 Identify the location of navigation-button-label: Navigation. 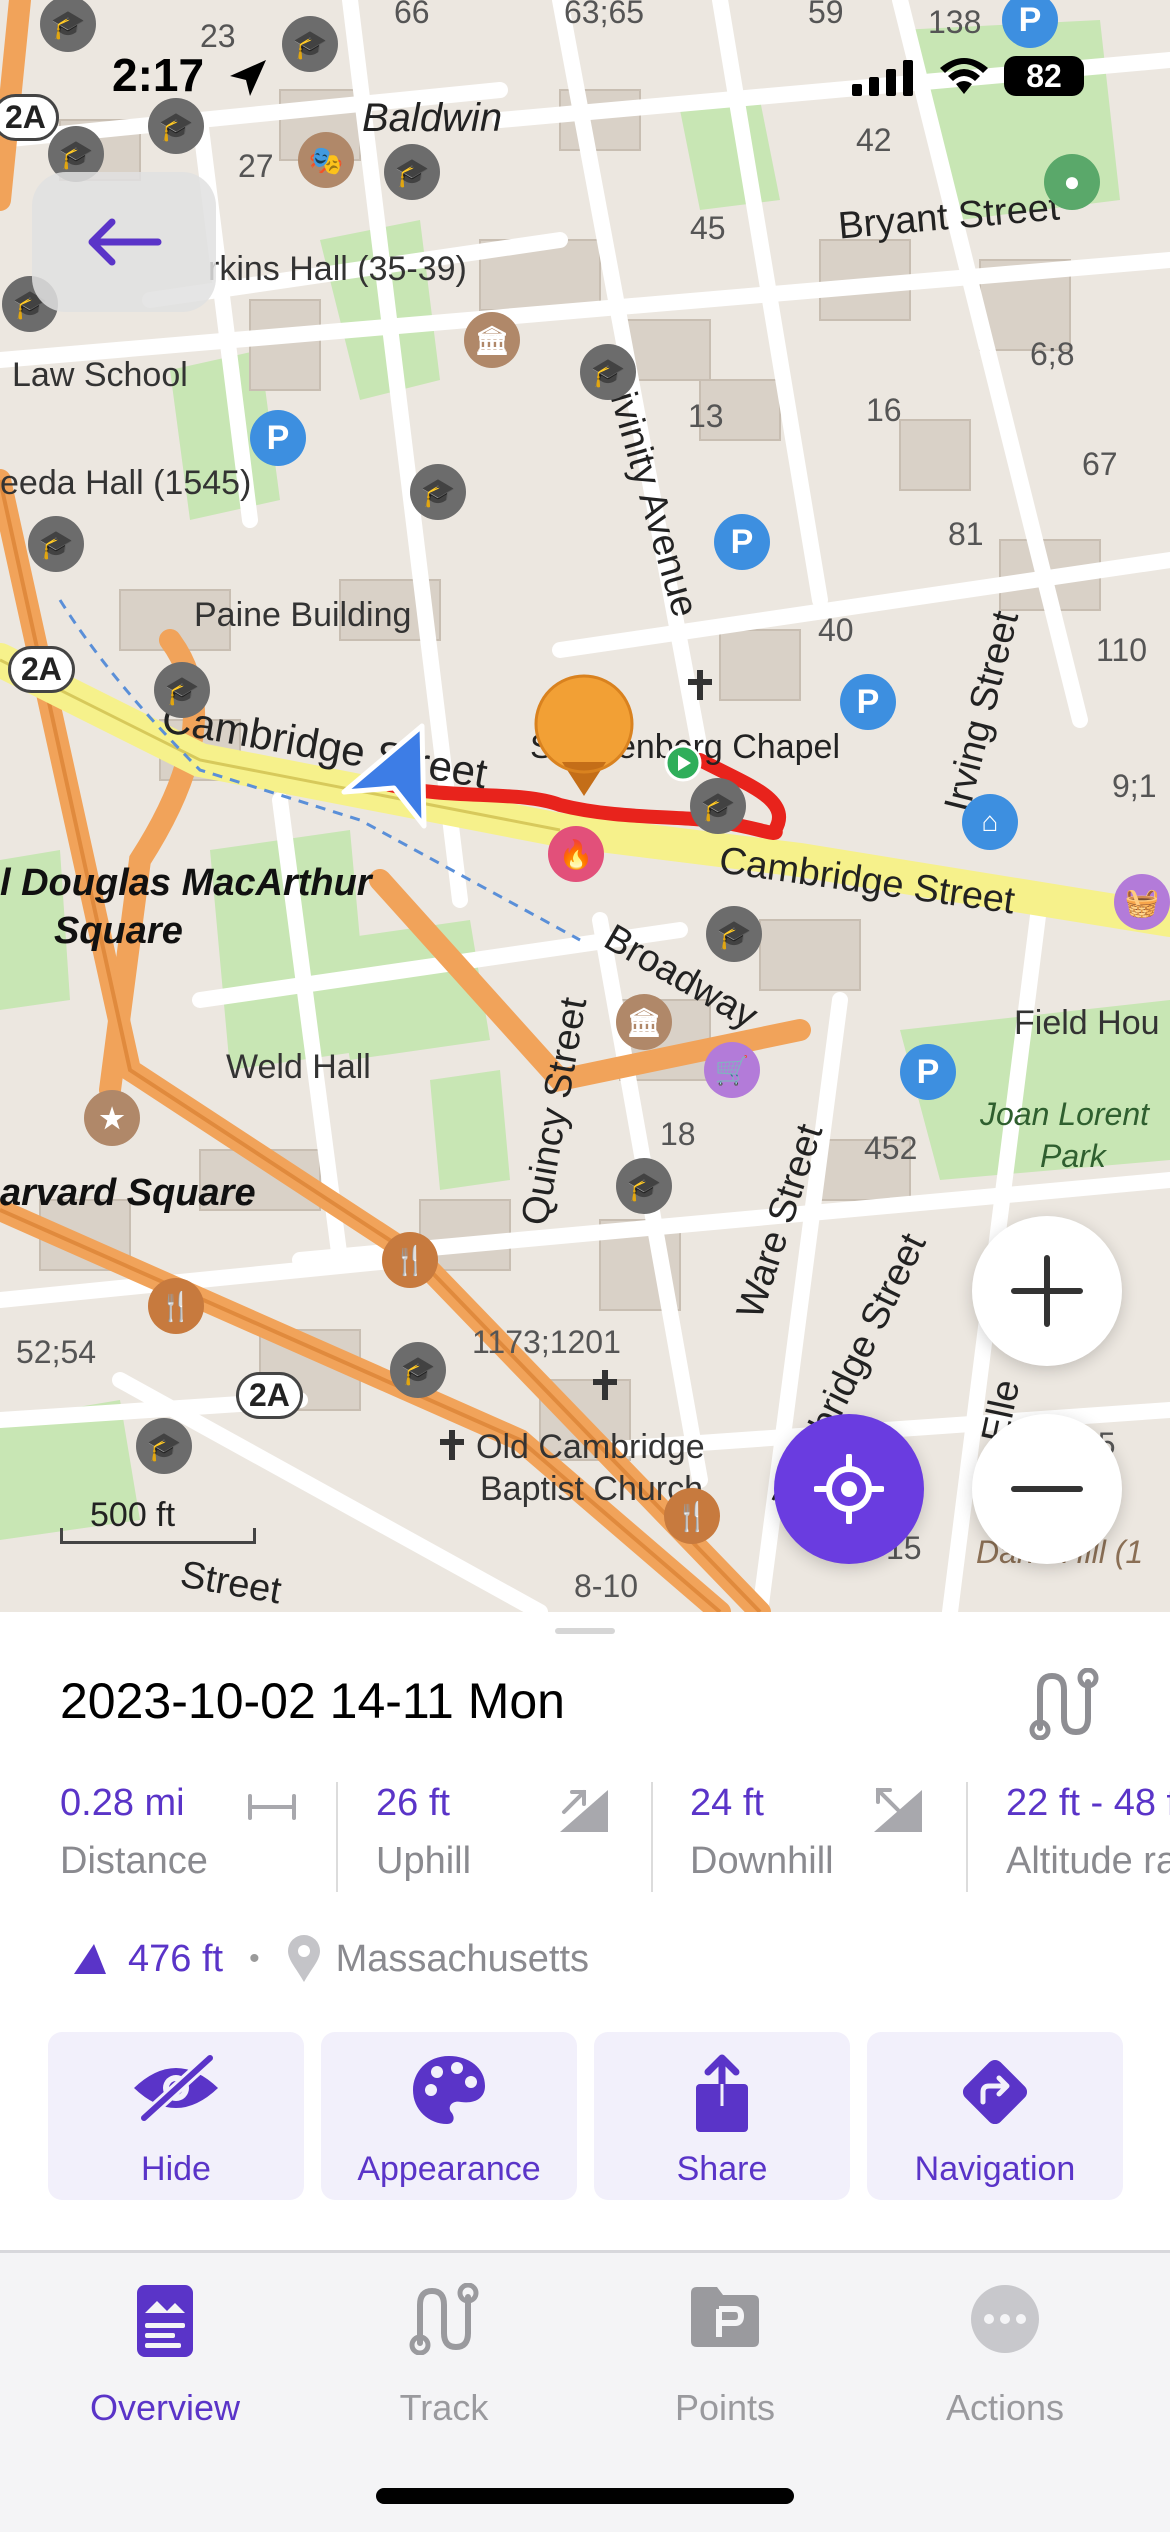
(995, 2169).